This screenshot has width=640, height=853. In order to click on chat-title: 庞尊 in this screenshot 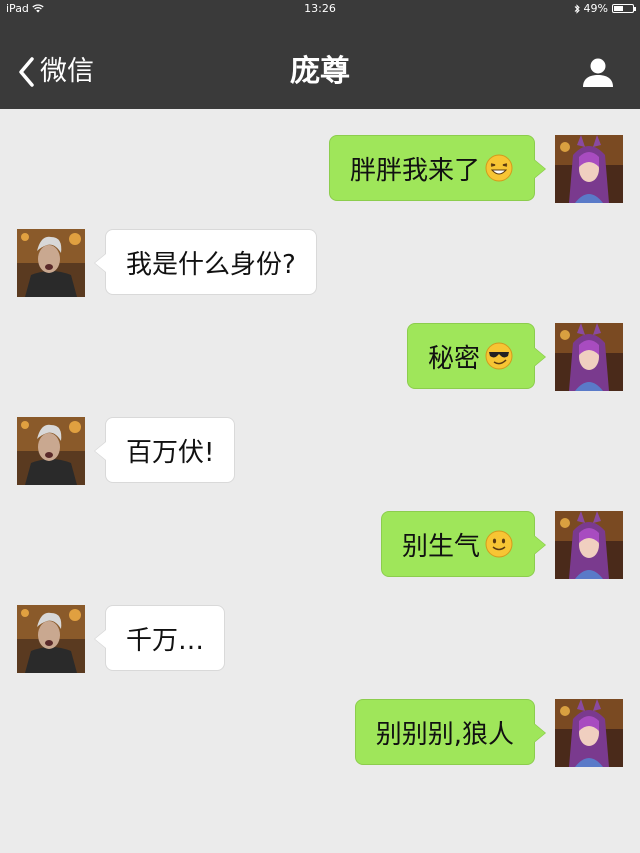, I will do `click(320, 71)`.